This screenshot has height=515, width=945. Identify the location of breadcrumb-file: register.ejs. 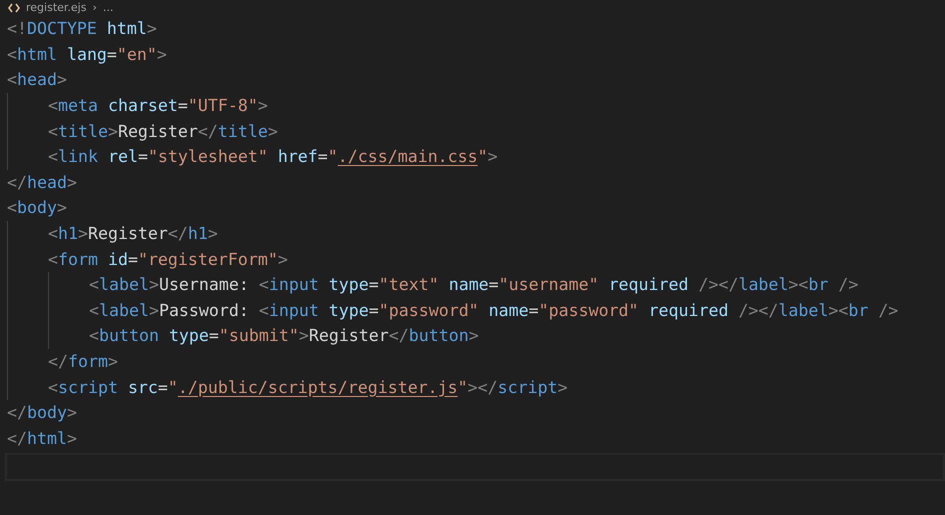
(56, 8).